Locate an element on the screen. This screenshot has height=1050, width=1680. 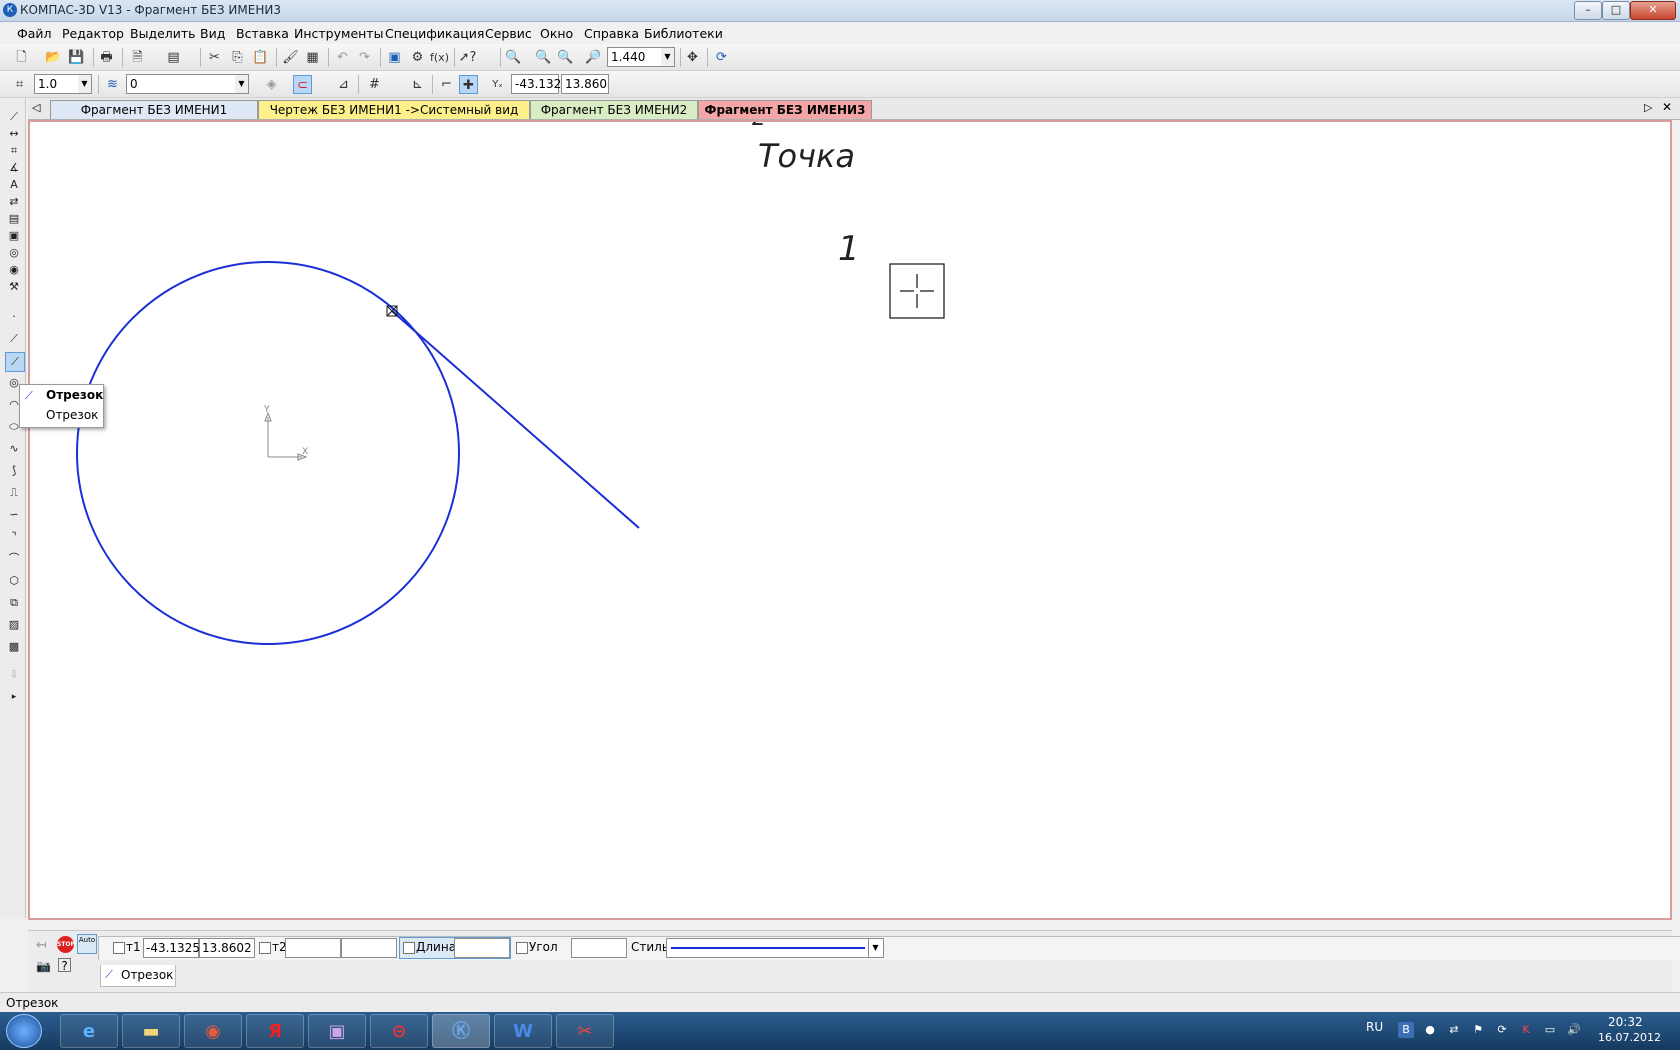
reports-panel-icon: ◎ is located at coordinates (14, 253).